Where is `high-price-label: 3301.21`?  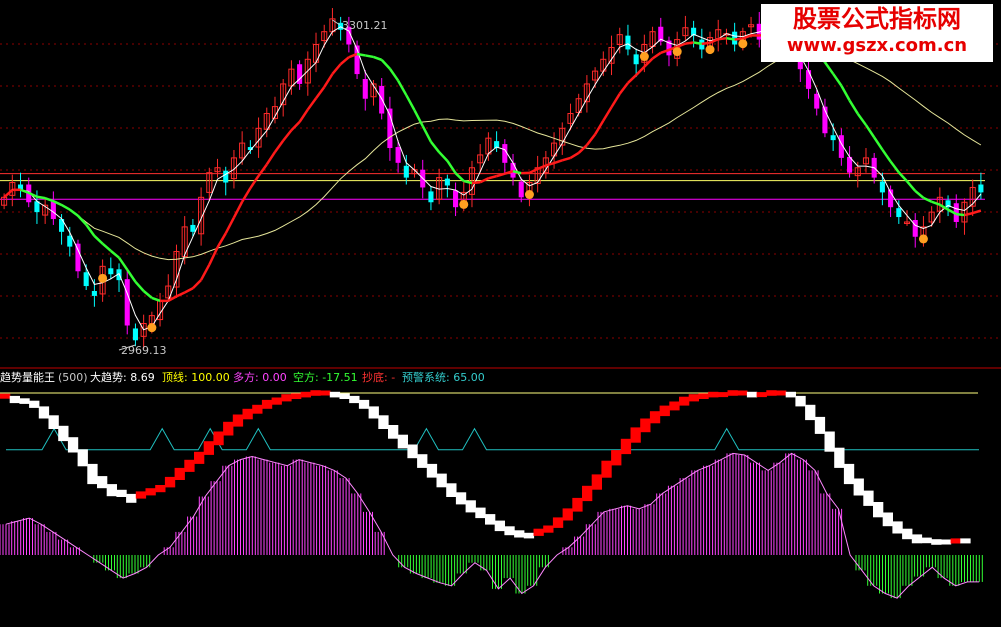 high-price-label: 3301.21 is located at coordinates (365, 25).